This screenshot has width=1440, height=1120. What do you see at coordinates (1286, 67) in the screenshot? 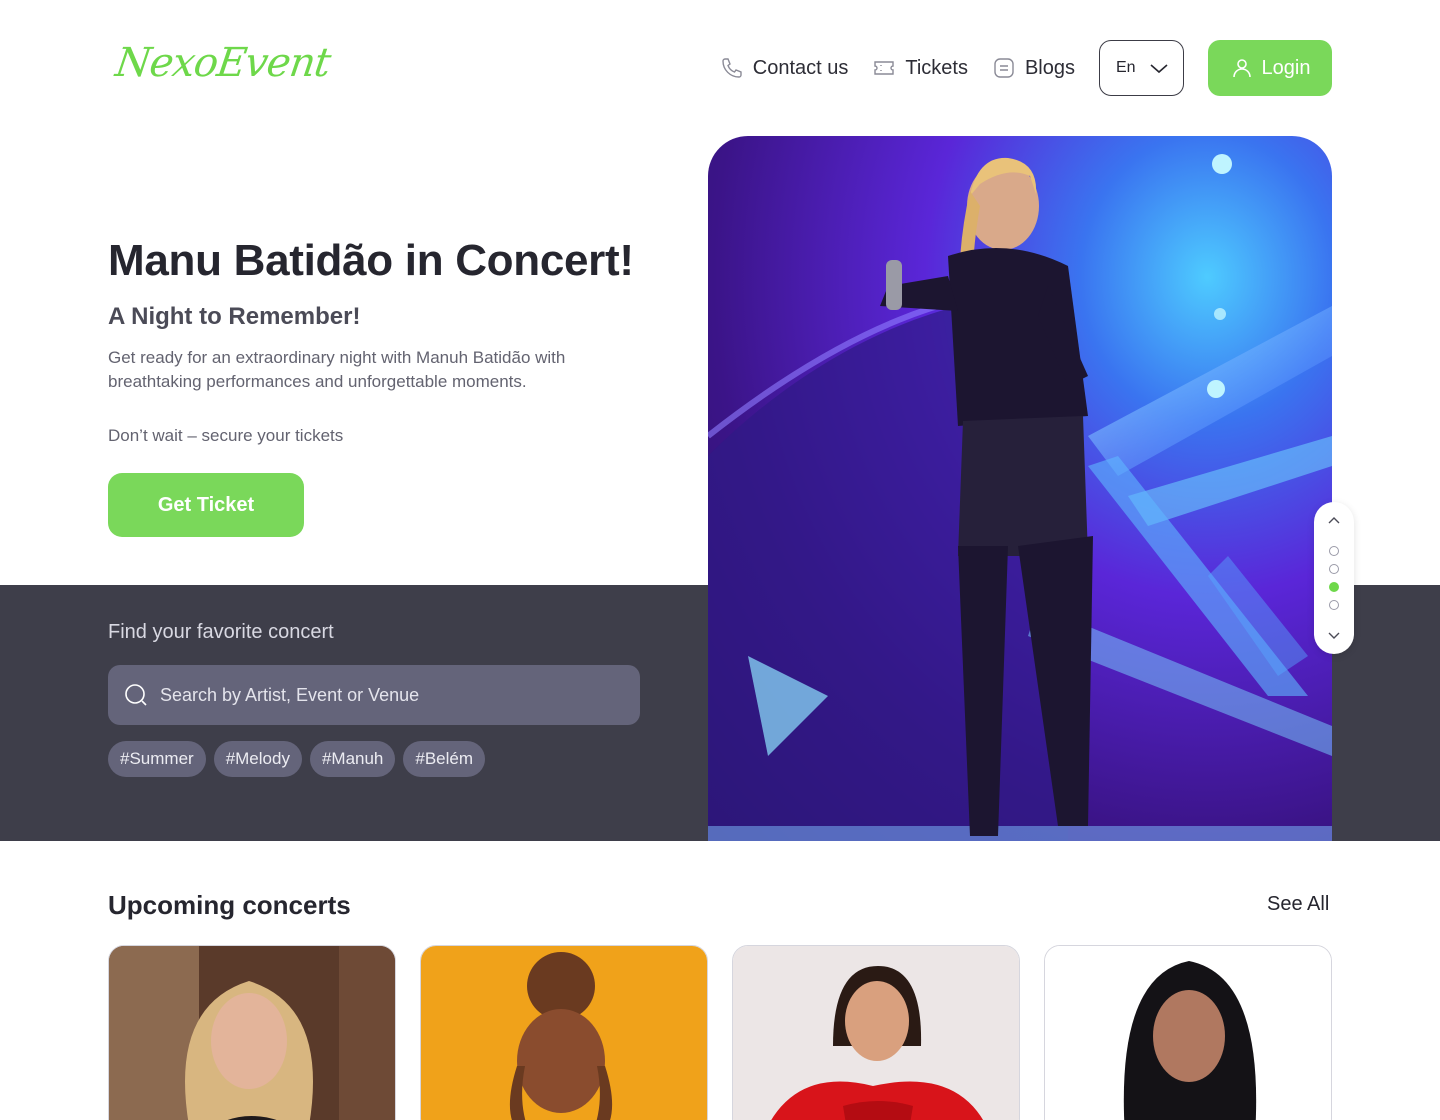
I see `login-label: Login` at bounding box center [1286, 67].